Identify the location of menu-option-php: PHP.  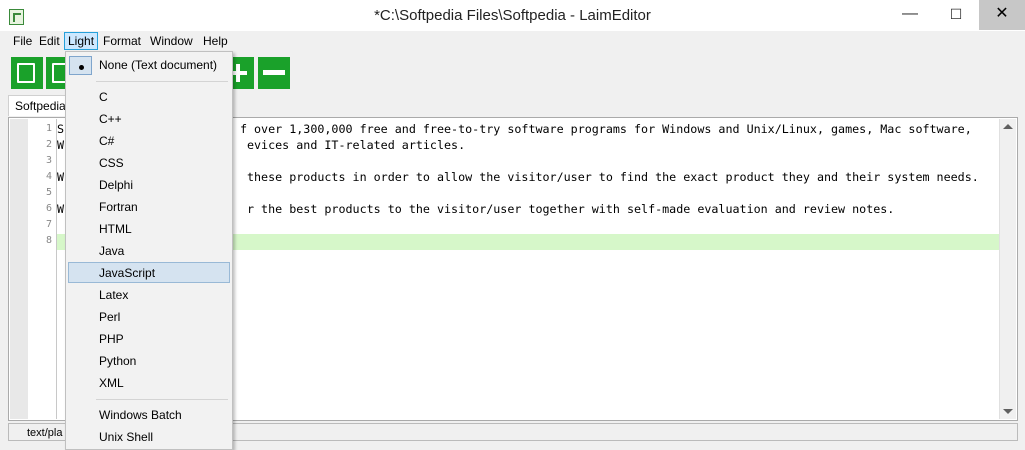
(149, 339).